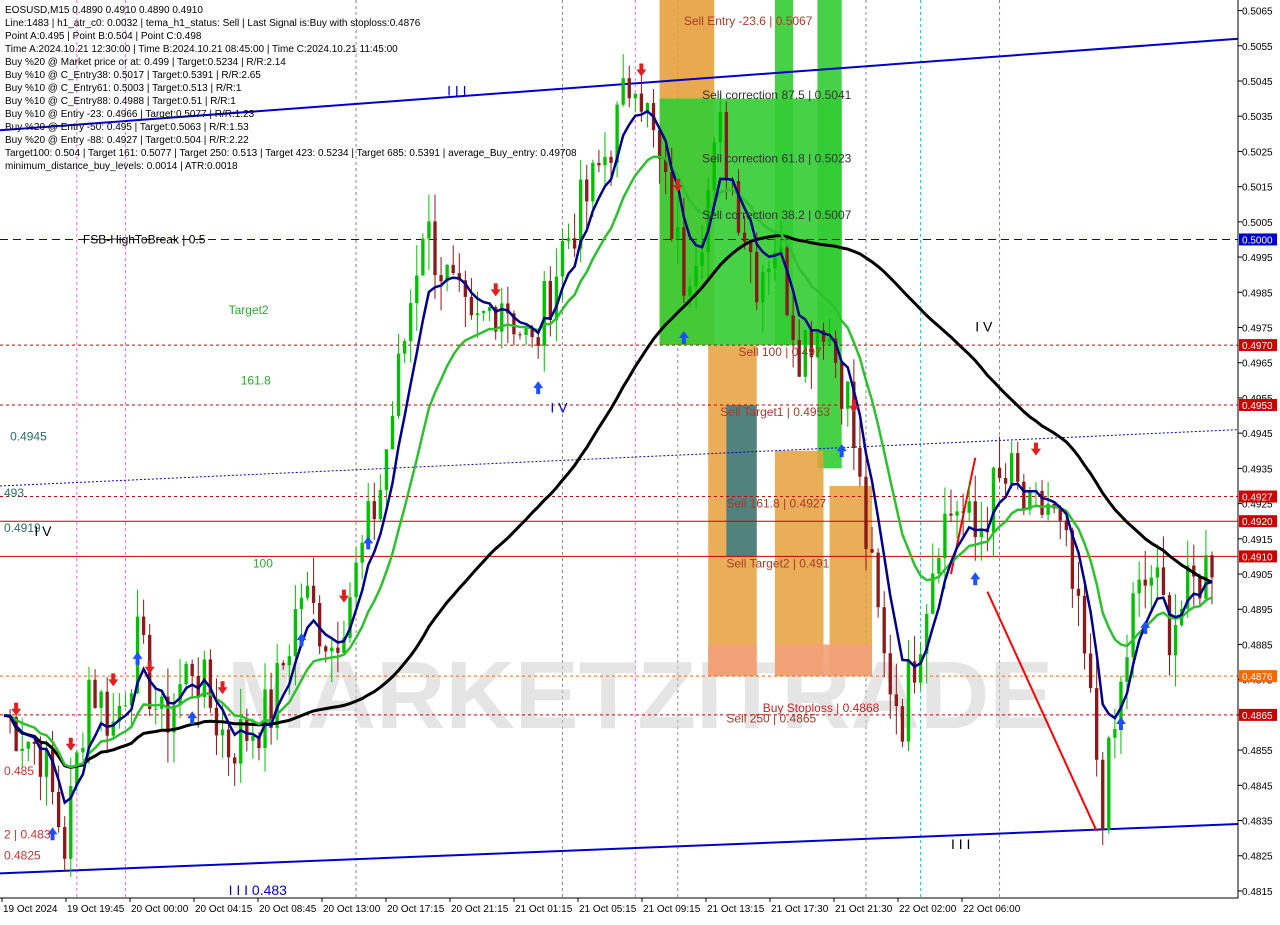  What do you see at coordinates (776, 504) in the screenshot?
I see `level-label: Sell 161.8 | 0.4927` at bounding box center [776, 504].